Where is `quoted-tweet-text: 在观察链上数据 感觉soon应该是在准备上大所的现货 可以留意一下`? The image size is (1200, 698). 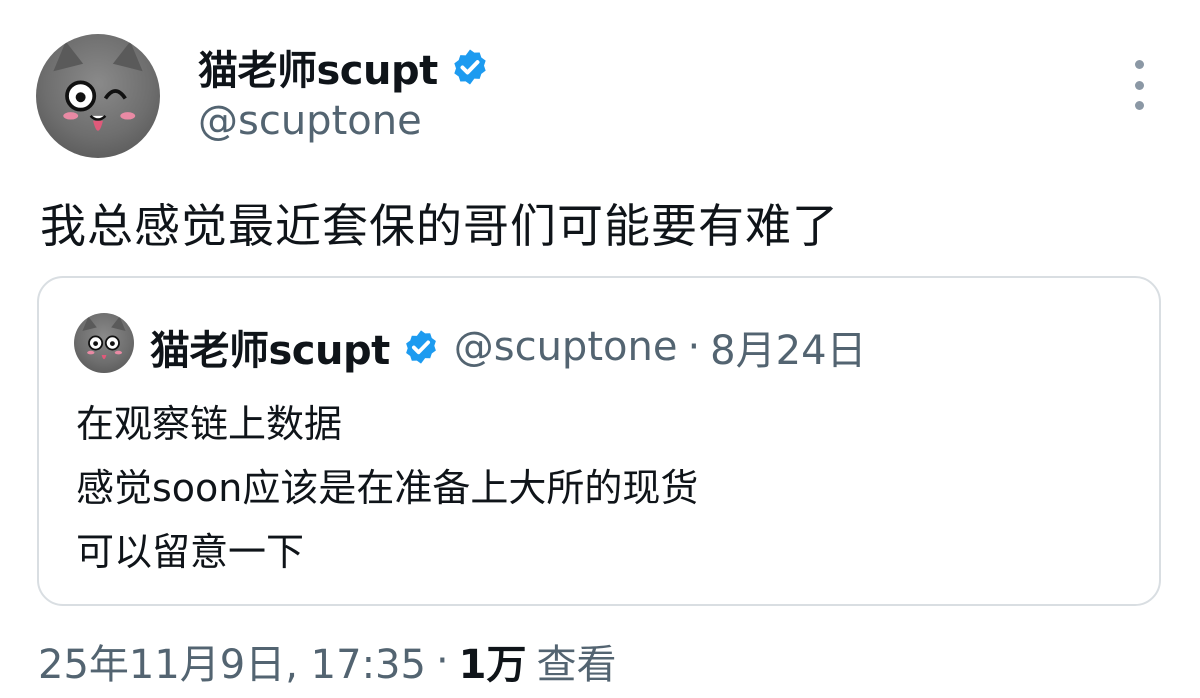
quoted-tweet-text: 在观察链上数据 感觉soon应该是在准备上大所的现货 可以留意一下 is located at coordinates (387, 488).